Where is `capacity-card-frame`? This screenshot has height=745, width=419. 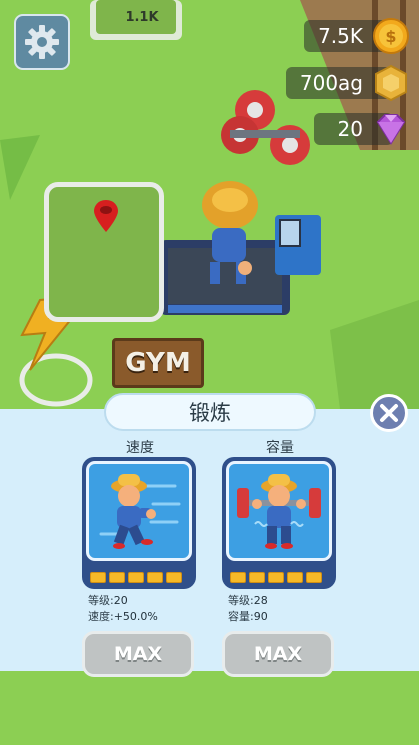
capacity-card-frame is located at coordinates (279, 523).